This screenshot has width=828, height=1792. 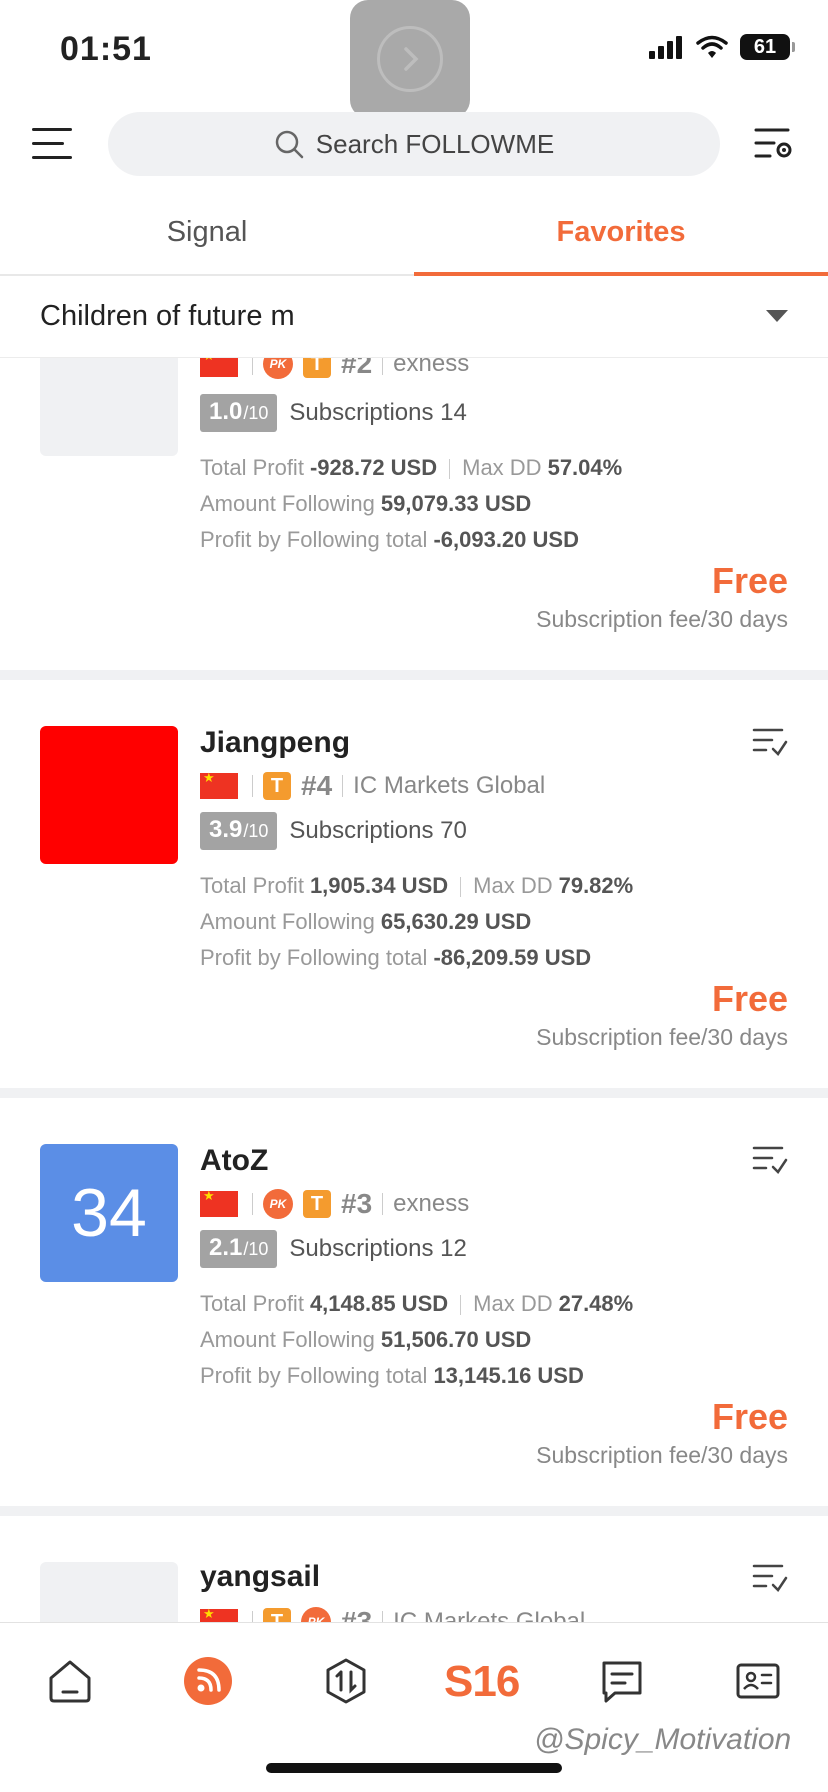 I want to click on search-icon, so click(x=289, y=144).